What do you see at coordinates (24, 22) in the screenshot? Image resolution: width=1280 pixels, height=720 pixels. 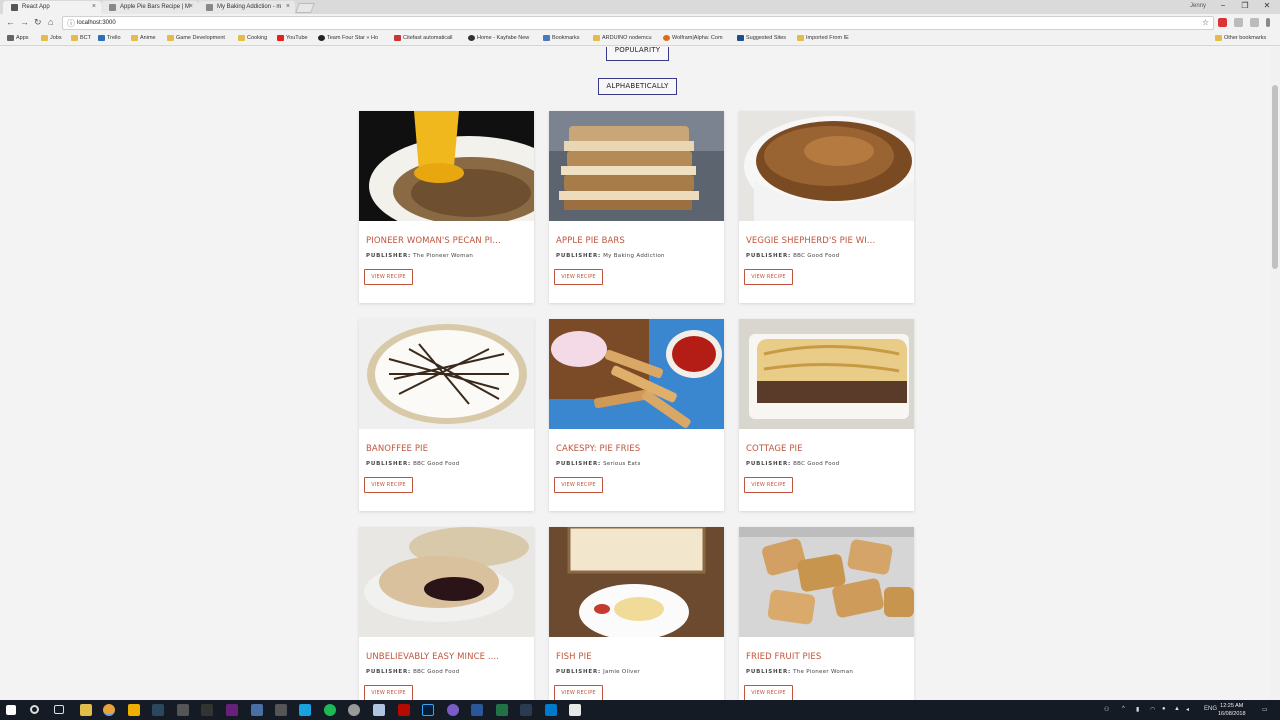 I see `forward-icon: →` at bounding box center [24, 22].